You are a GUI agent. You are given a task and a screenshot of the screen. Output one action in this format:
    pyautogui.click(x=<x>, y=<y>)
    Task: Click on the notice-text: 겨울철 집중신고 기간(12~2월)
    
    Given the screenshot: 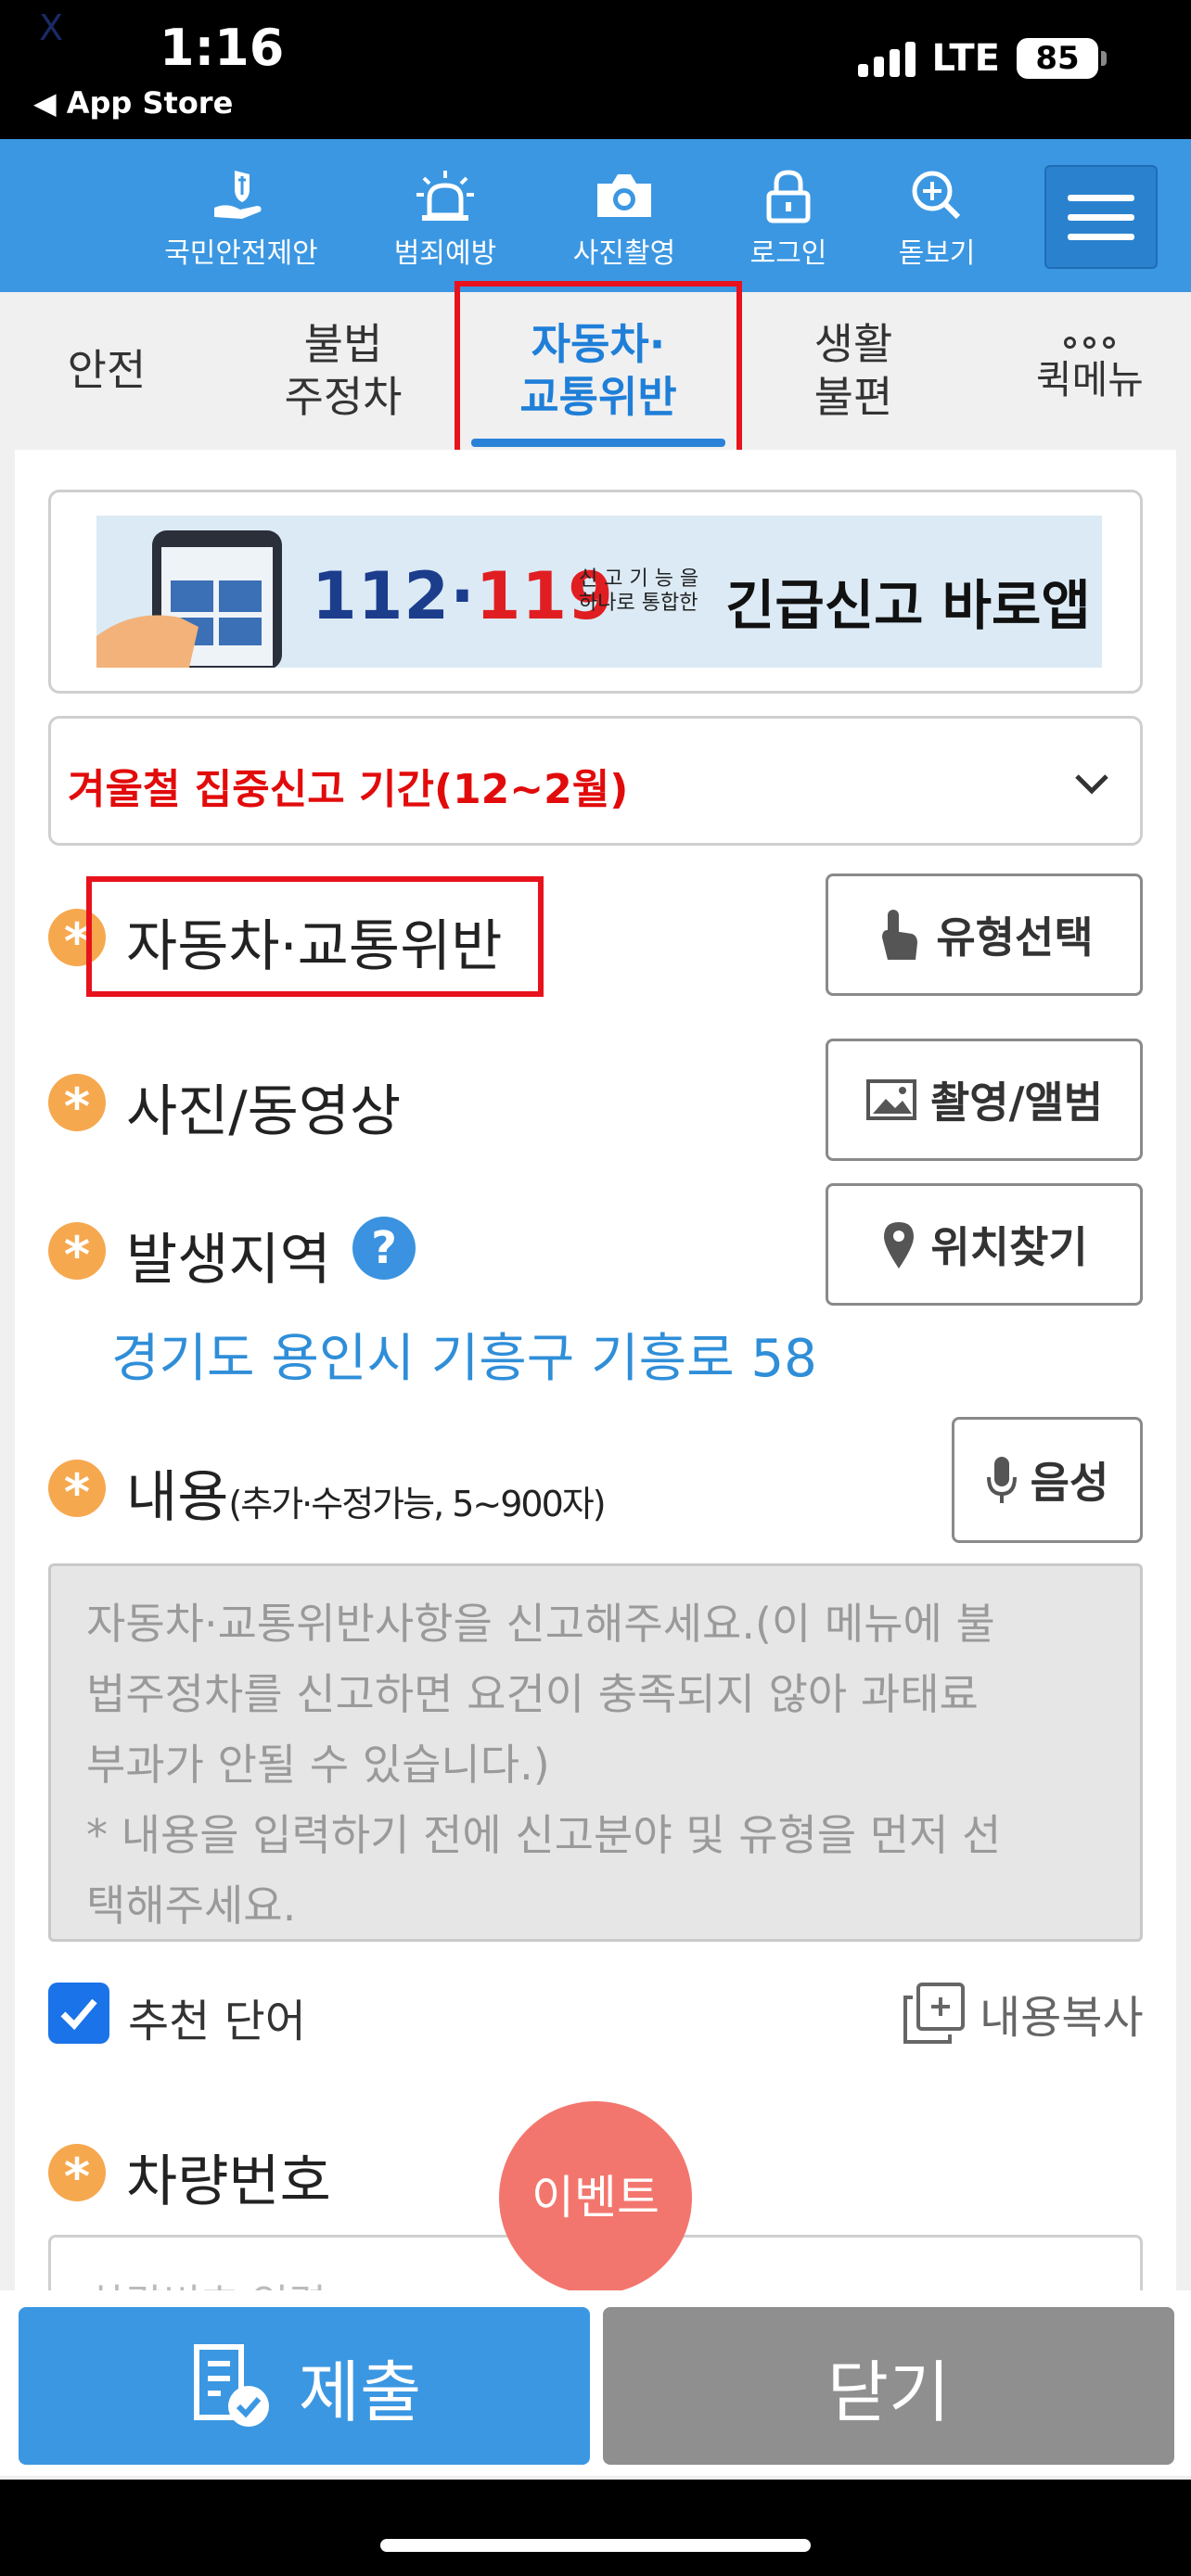 What is the action you would take?
    pyautogui.click(x=348, y=789)
    